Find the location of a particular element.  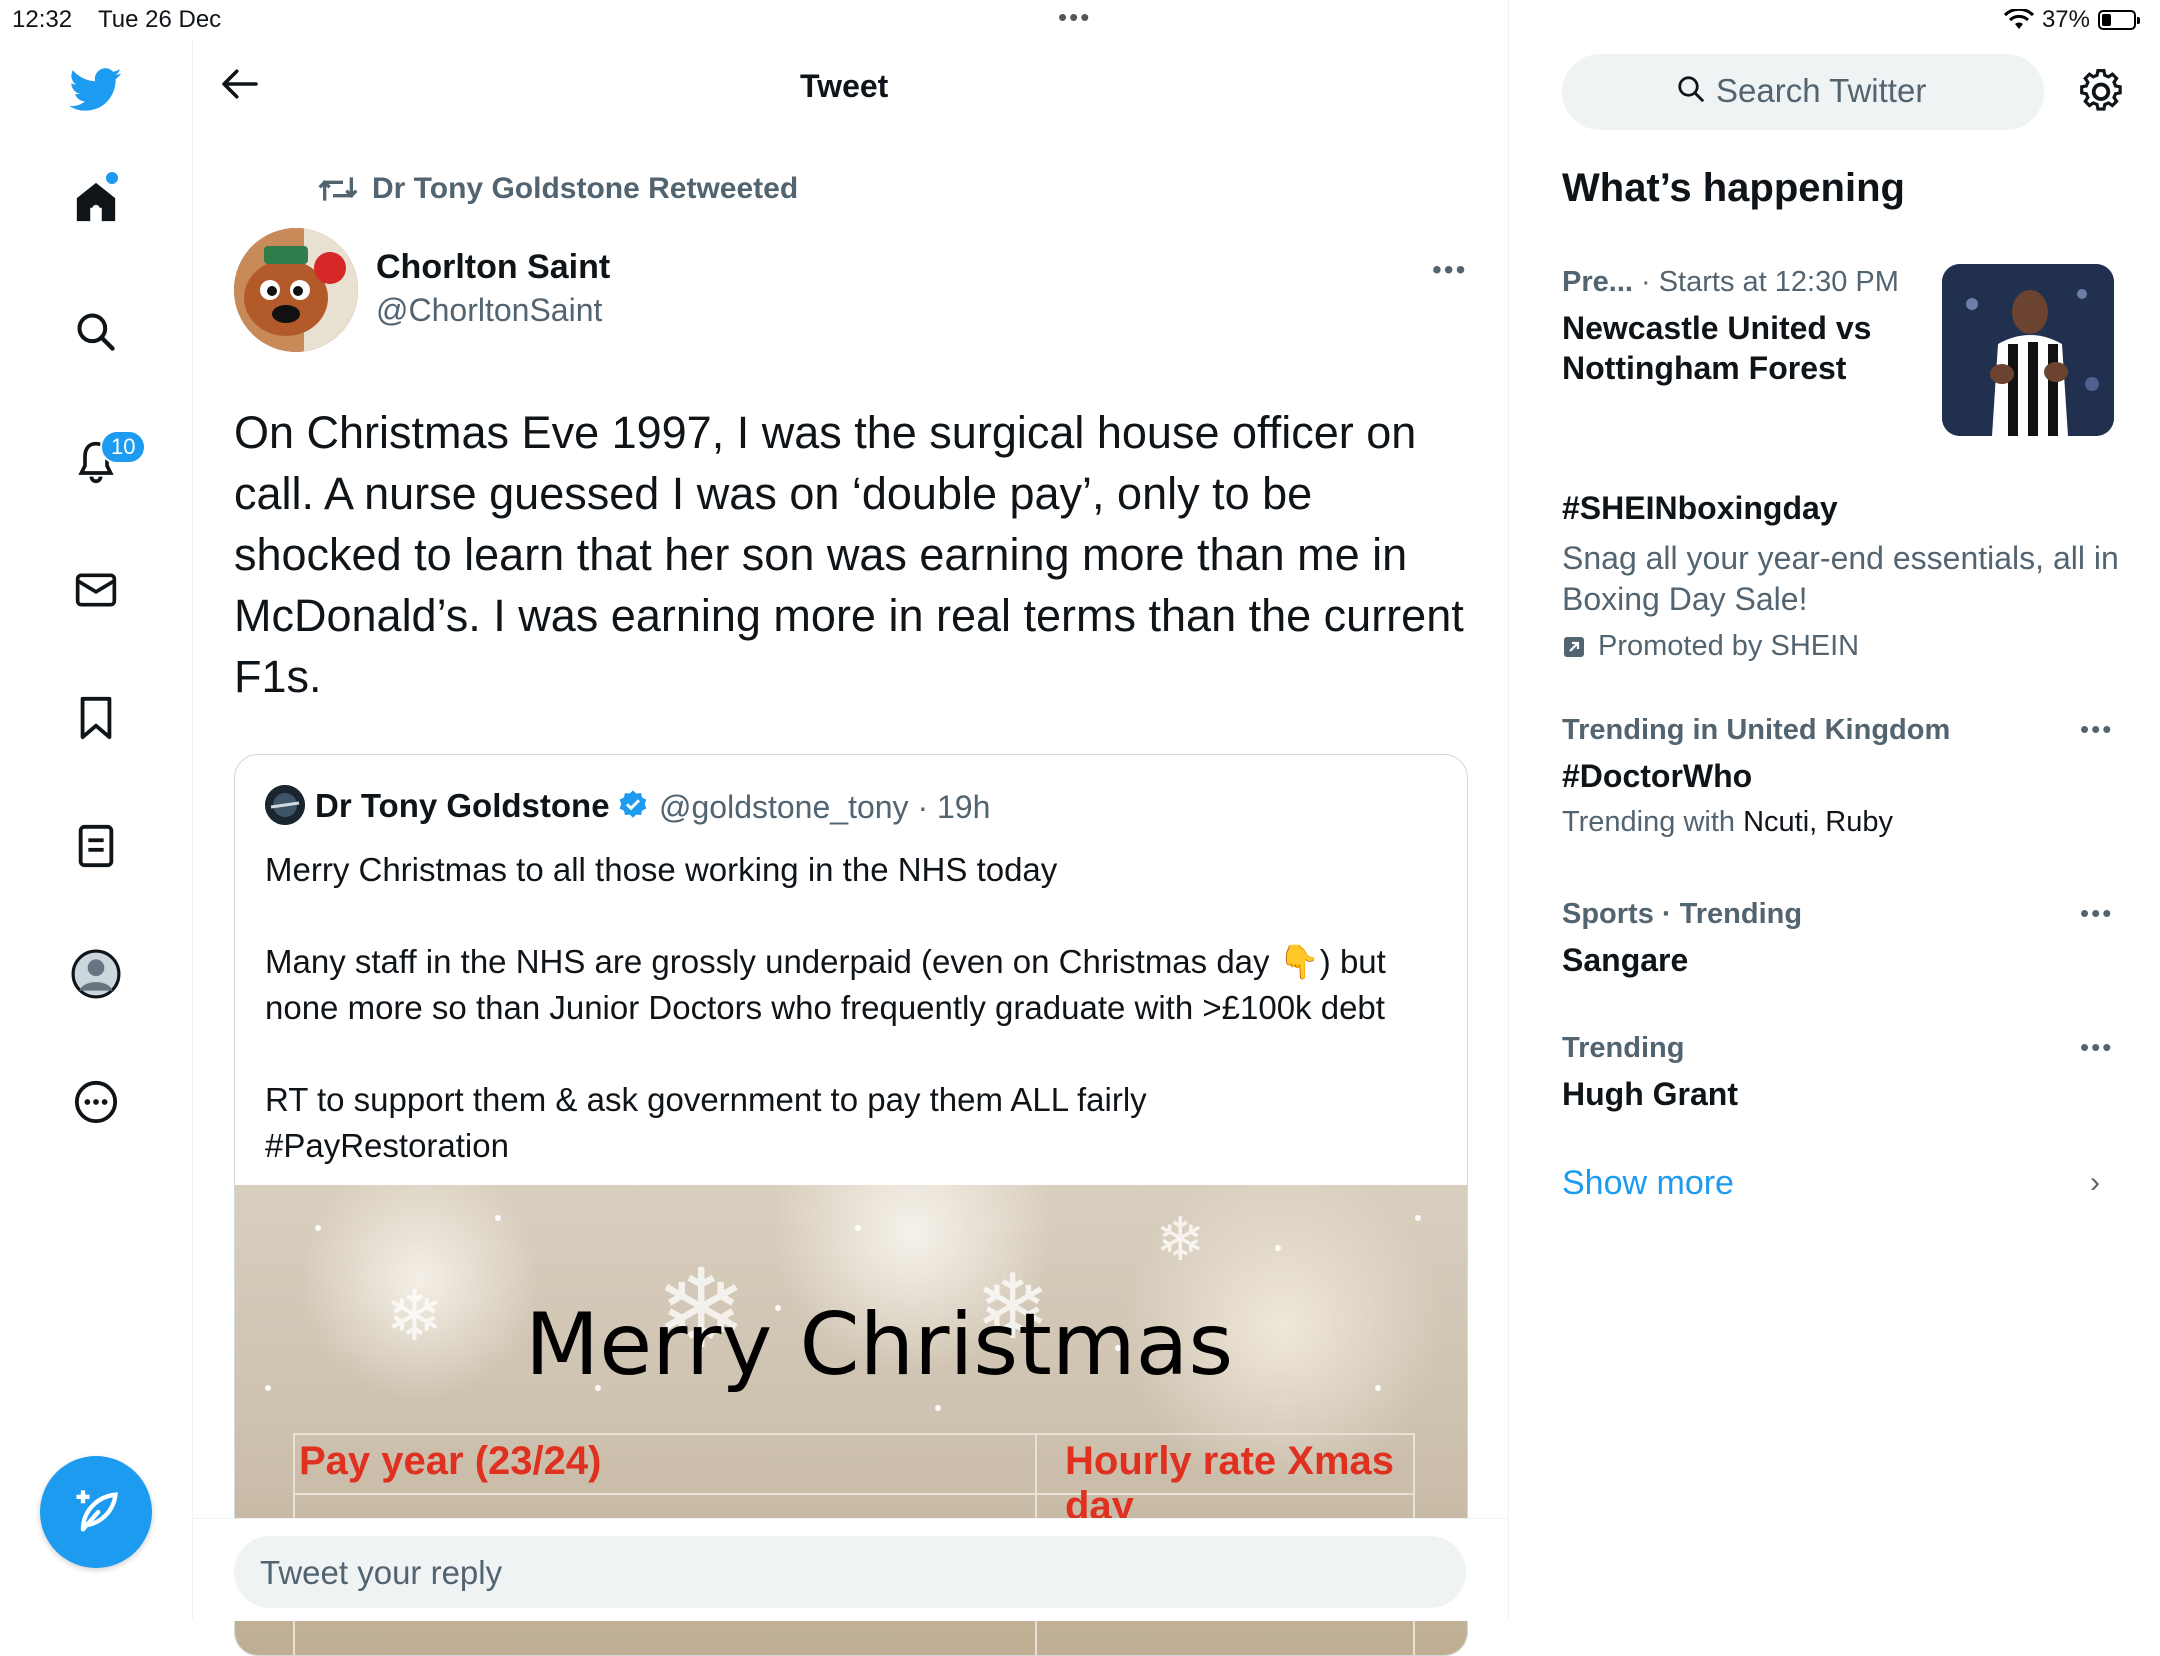

trend-name: Hugh Grant is located at coordinates (1650, 1094).